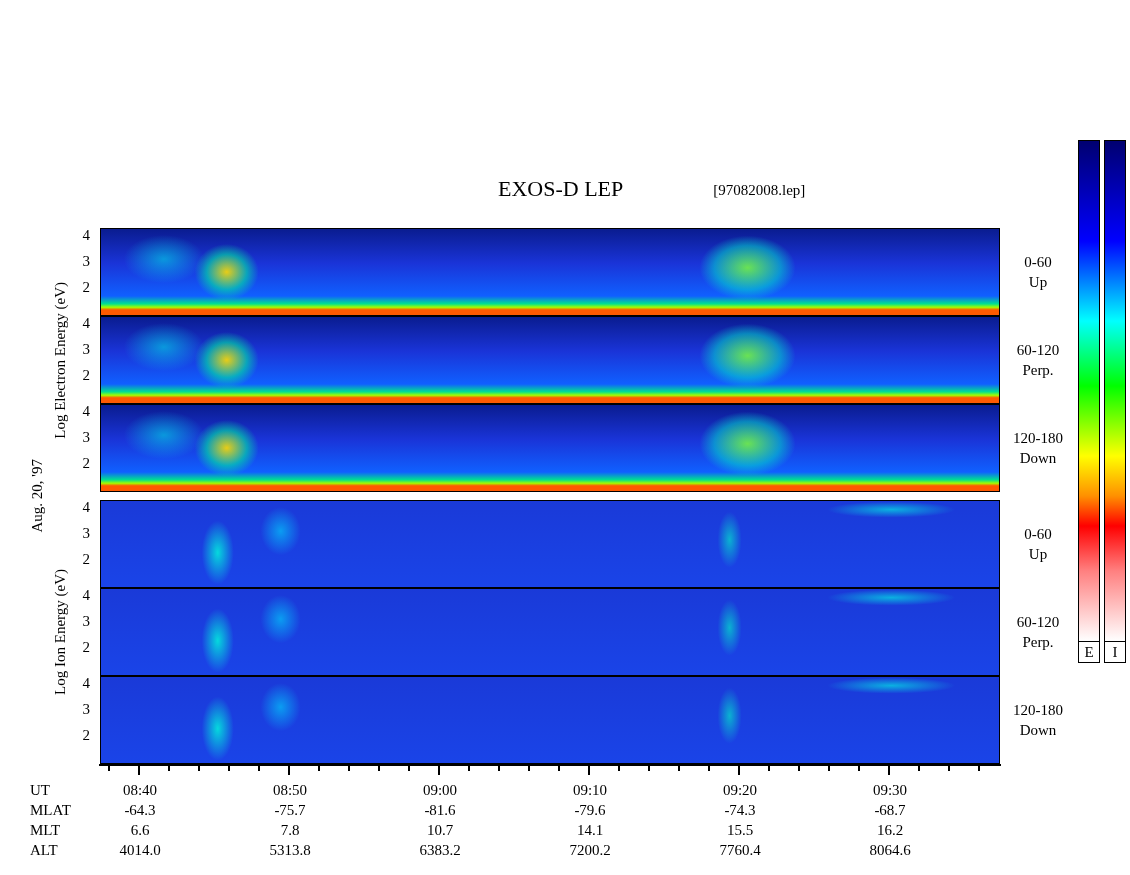  Describe the element at coordinates (40, 790) in the screenshot. I see `row-label: UT` at that location.